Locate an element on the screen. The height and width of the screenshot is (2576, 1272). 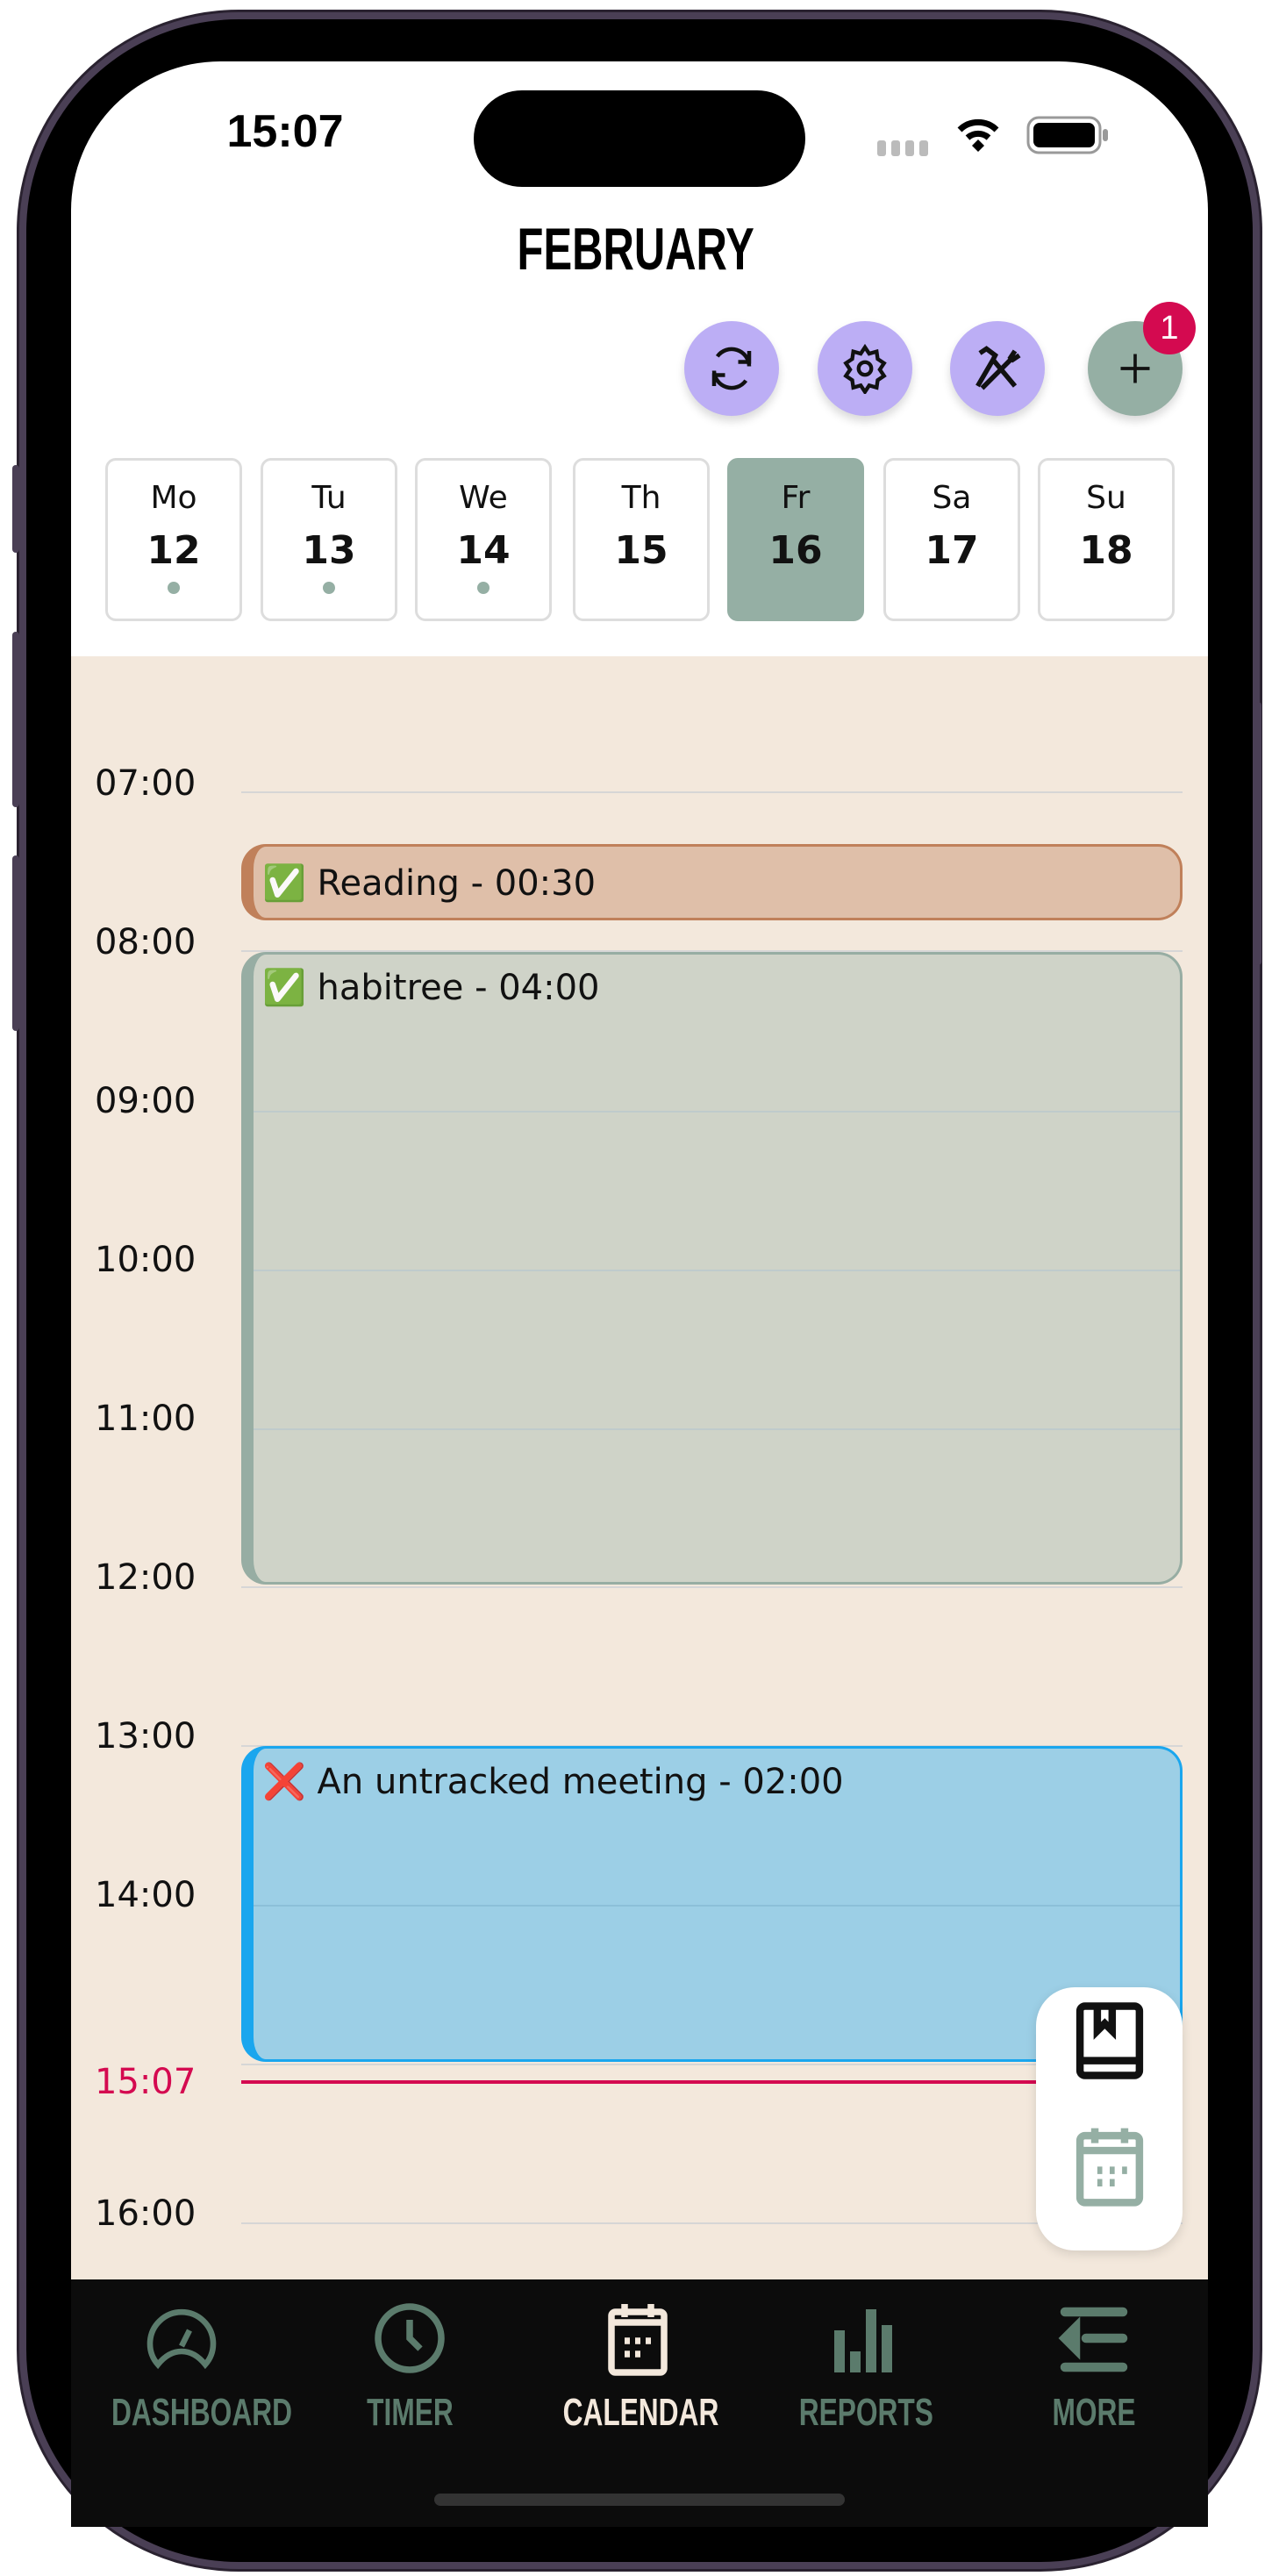
tab-timer: TIMER is located at coordinates (409, 2367).